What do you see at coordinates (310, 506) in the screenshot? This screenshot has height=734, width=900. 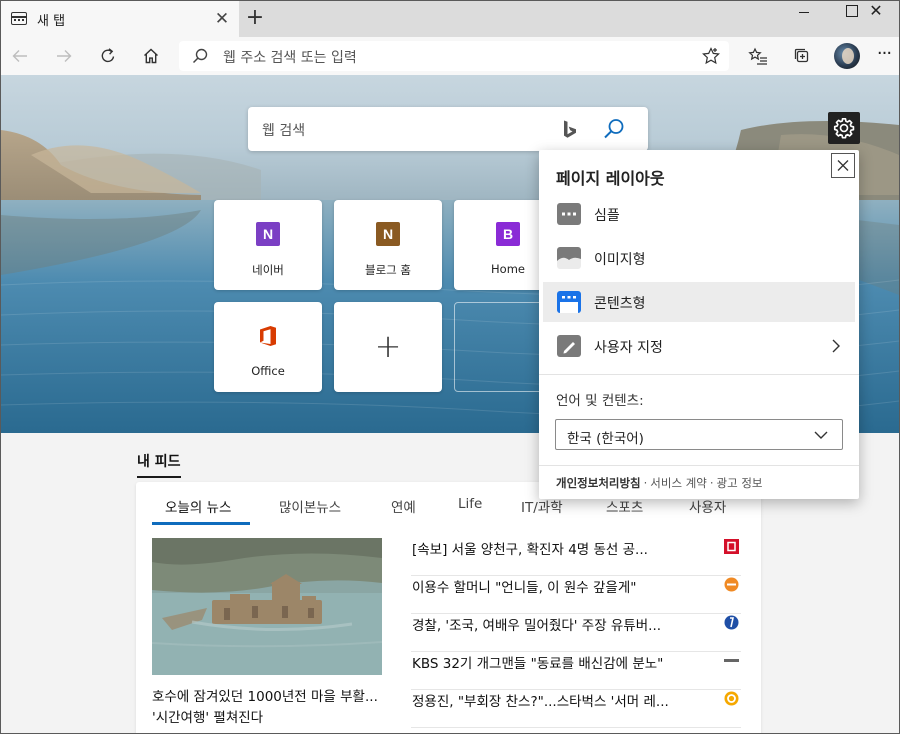 I see `feed-tab-popular: 많이본뉴스` at bounding box center [310, 506].